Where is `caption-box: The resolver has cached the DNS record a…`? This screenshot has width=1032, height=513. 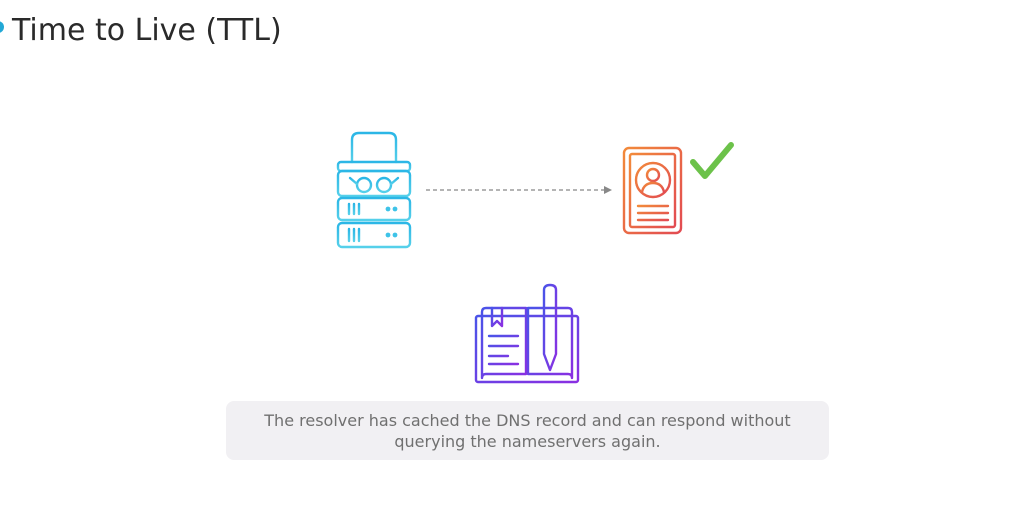
caption-box: The resolver has cached the DNS record a… is located at coordinates (527, 430).